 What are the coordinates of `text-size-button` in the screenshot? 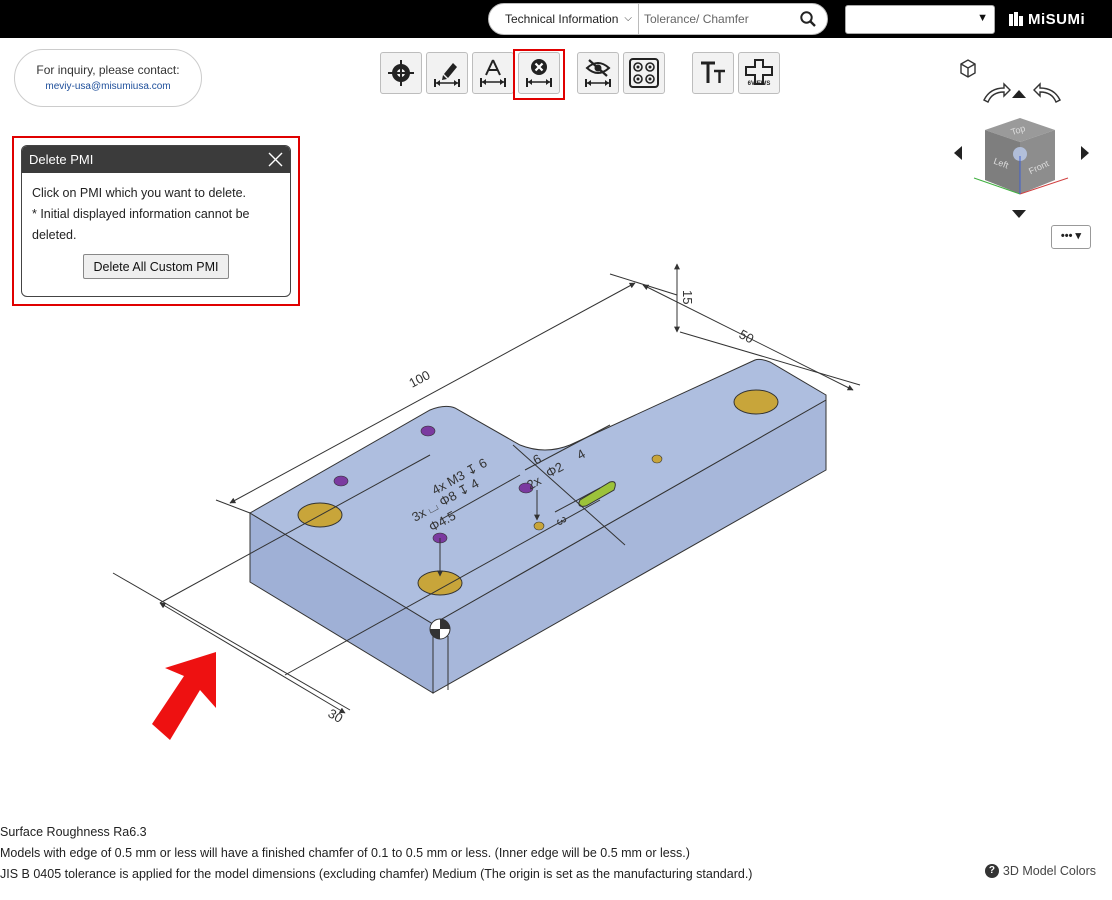 It's located at (713, 73).